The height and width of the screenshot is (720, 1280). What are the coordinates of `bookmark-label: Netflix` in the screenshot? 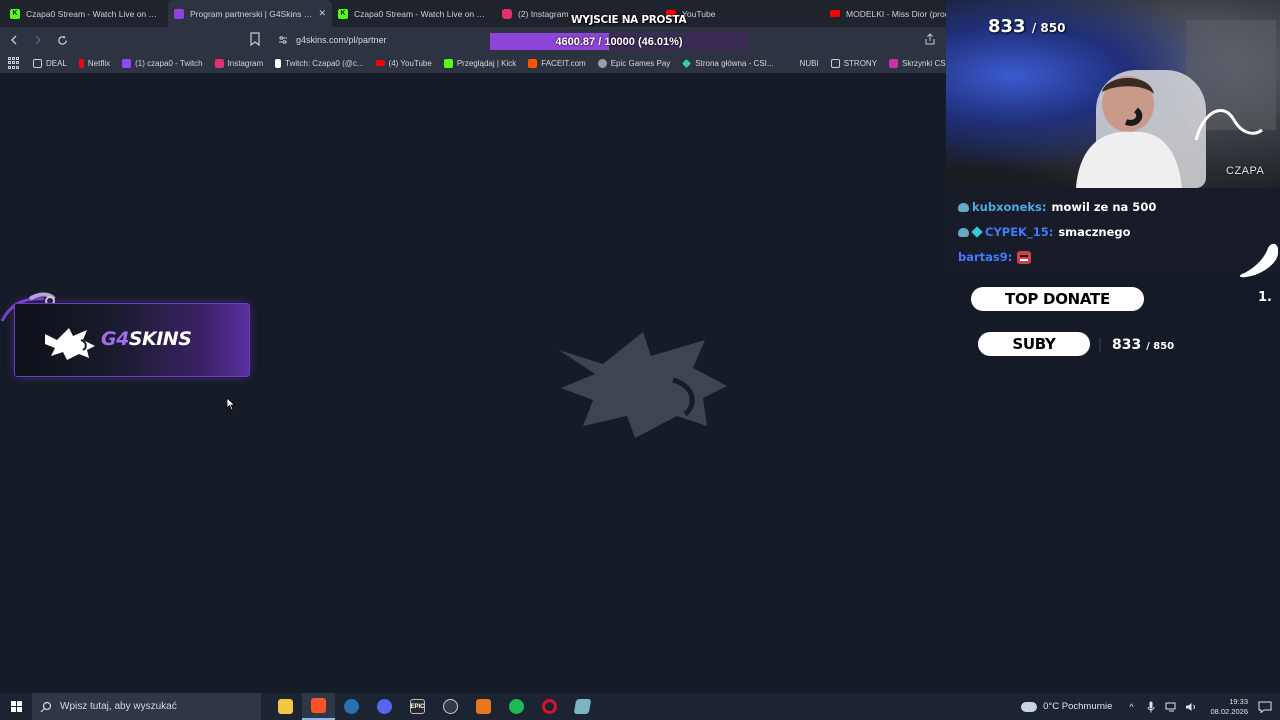 It's located at (99, 63).